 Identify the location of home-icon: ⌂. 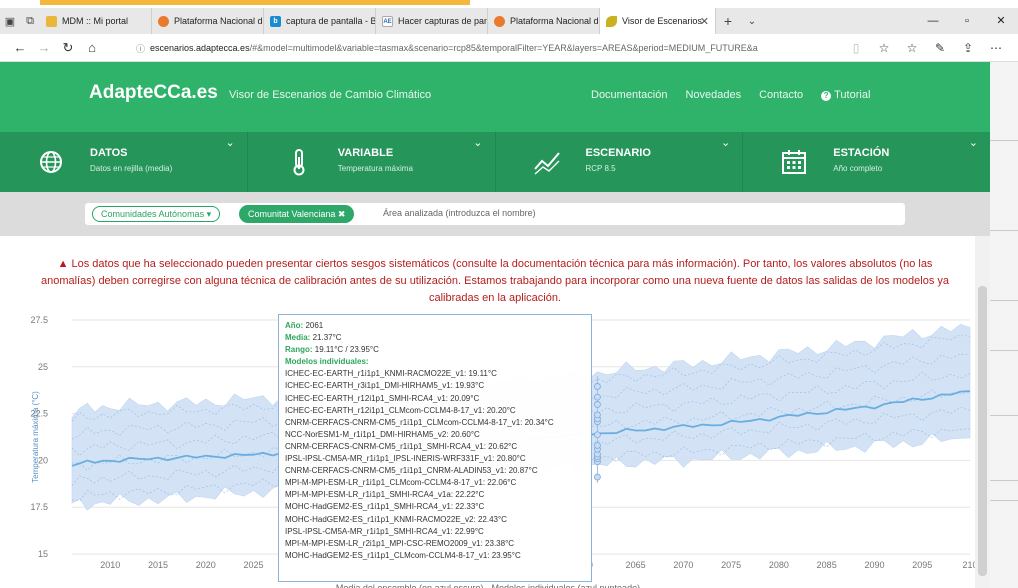
(92, 47).